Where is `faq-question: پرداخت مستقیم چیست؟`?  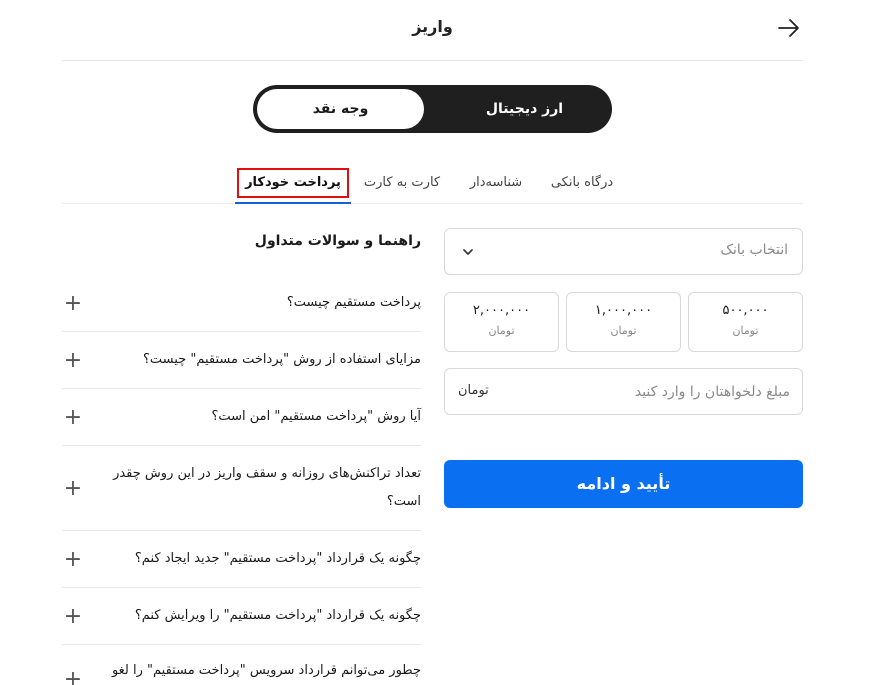 faq-question: پرداخت مستقیم چیست؟ is located at coordinates (353, 302).